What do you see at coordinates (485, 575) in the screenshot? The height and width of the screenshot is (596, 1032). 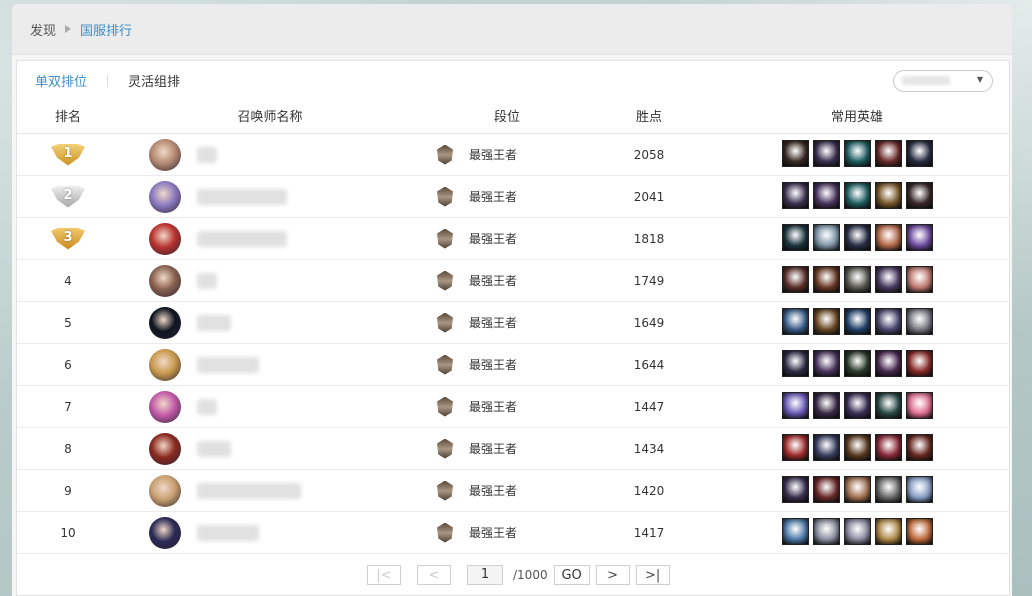 I see `page-input: 1` at bounding box center [485, 575].